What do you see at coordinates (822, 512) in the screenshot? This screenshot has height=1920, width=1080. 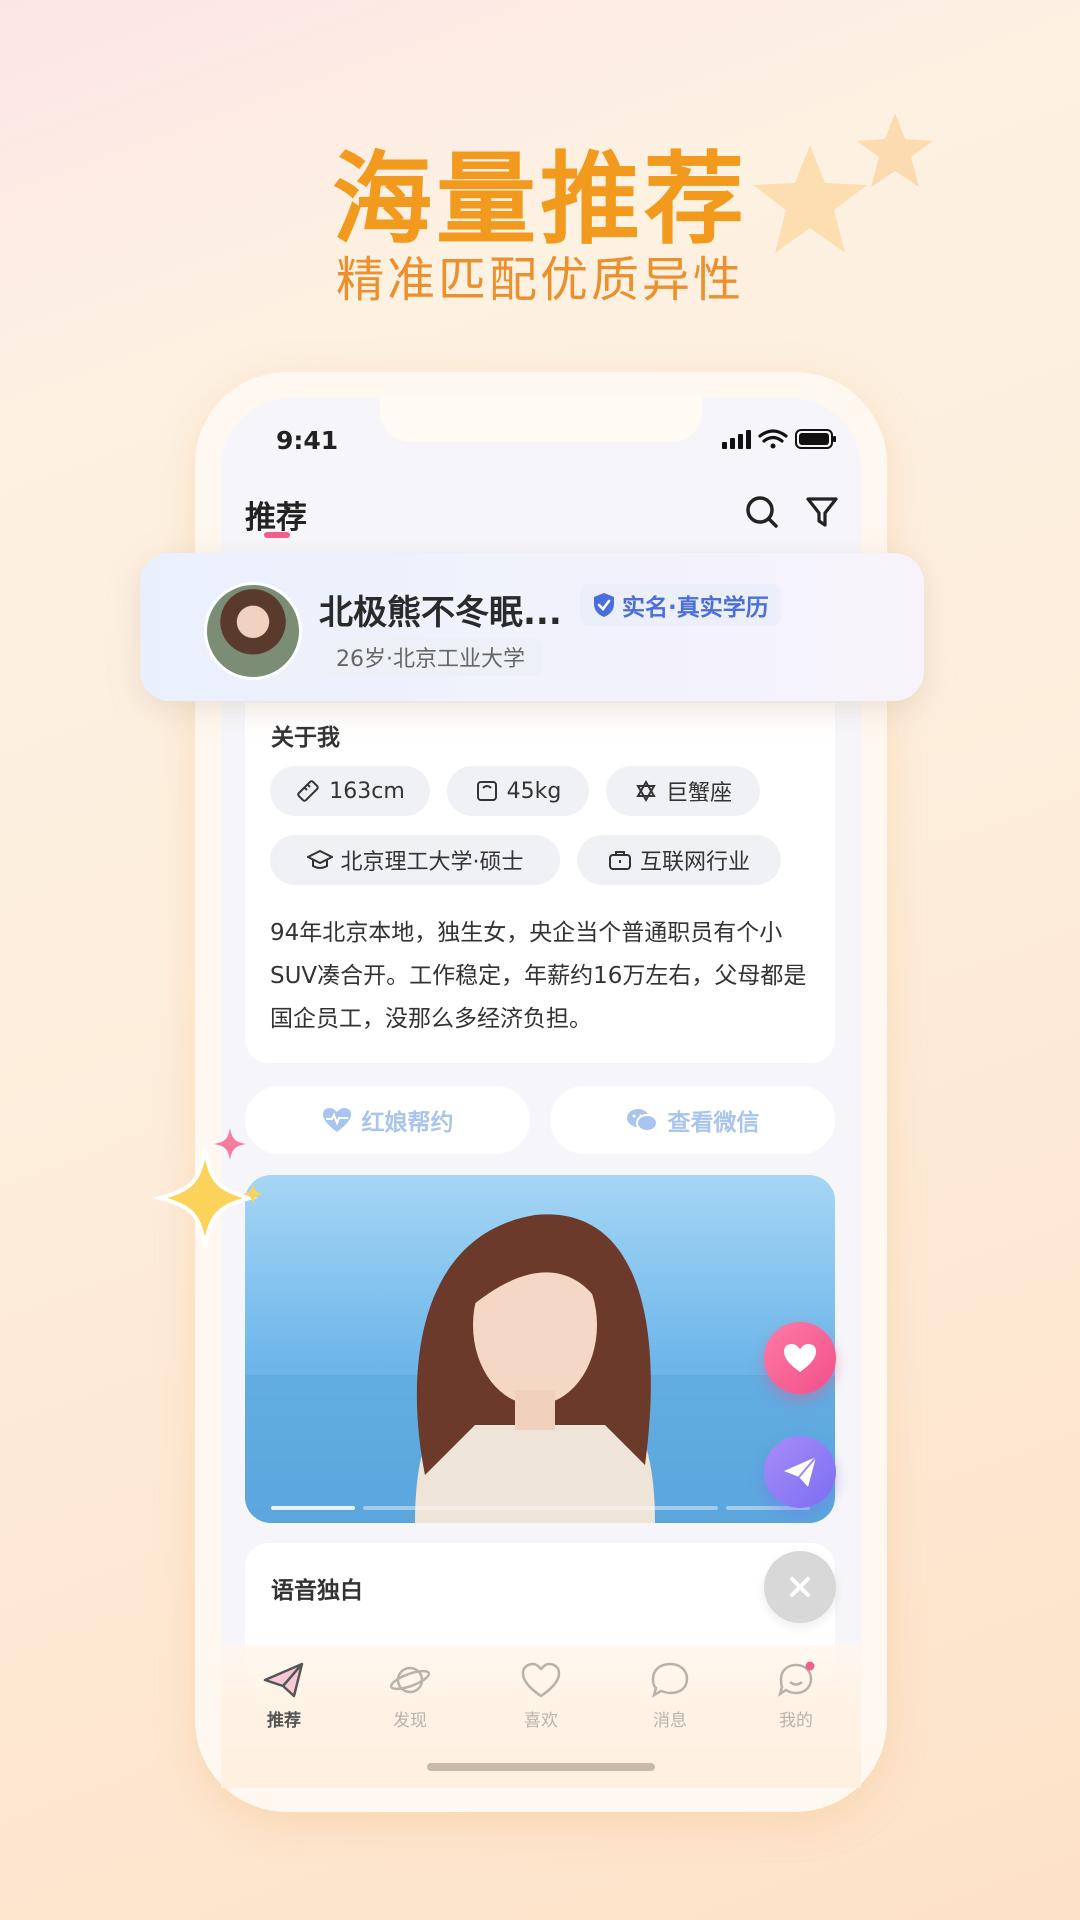 I see `filter-icon` at bounding box center [822, 512].